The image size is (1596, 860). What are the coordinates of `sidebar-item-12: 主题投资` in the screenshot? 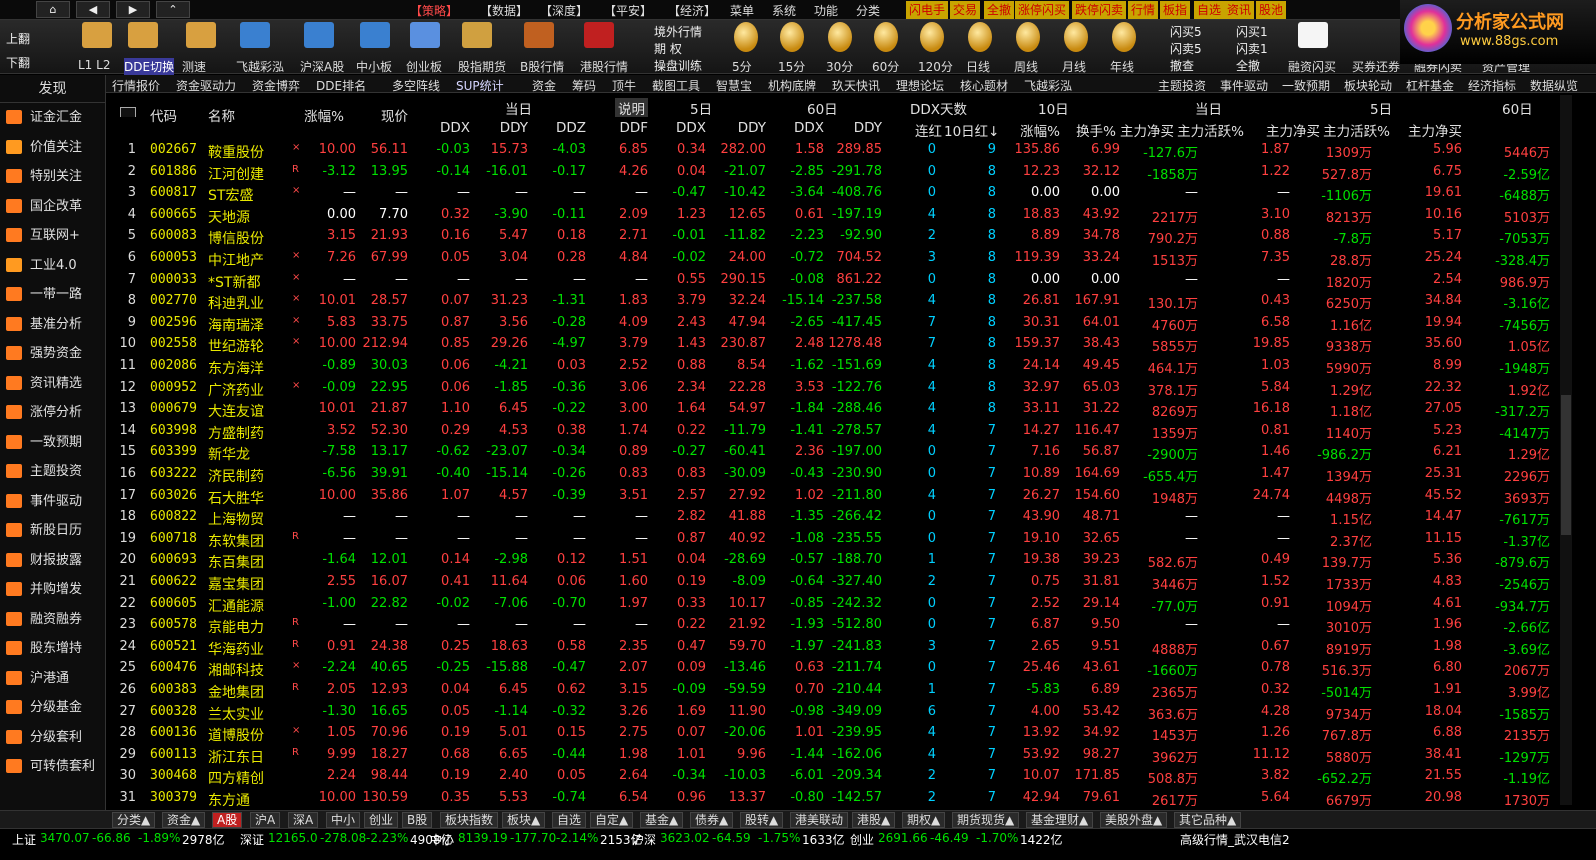 It's located at (52, 472).